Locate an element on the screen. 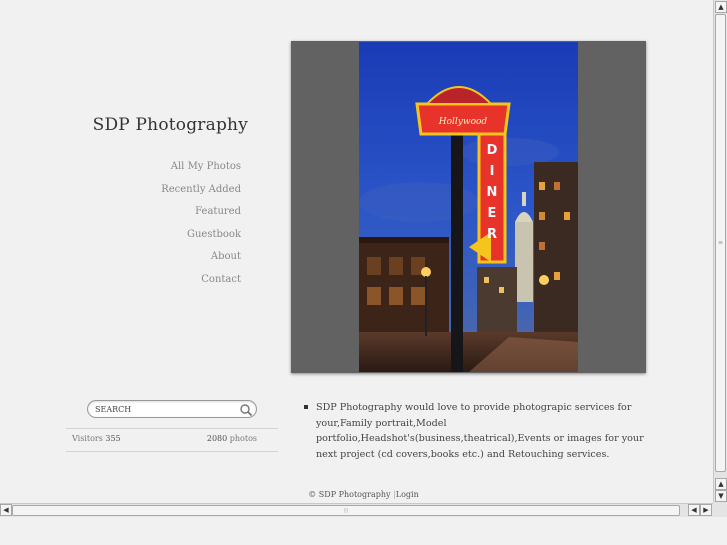  vertical-scrollbar: ▲ ≡ ▲ ▼ is located at coordinates (720, 251).